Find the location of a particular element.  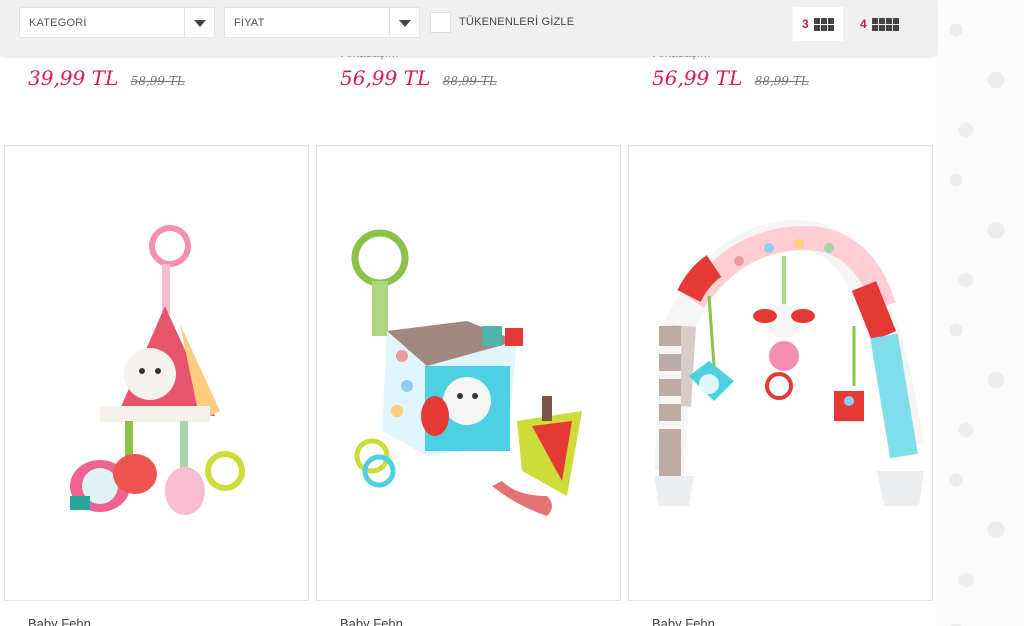

decorative-background is located at coordinates (980, 313).